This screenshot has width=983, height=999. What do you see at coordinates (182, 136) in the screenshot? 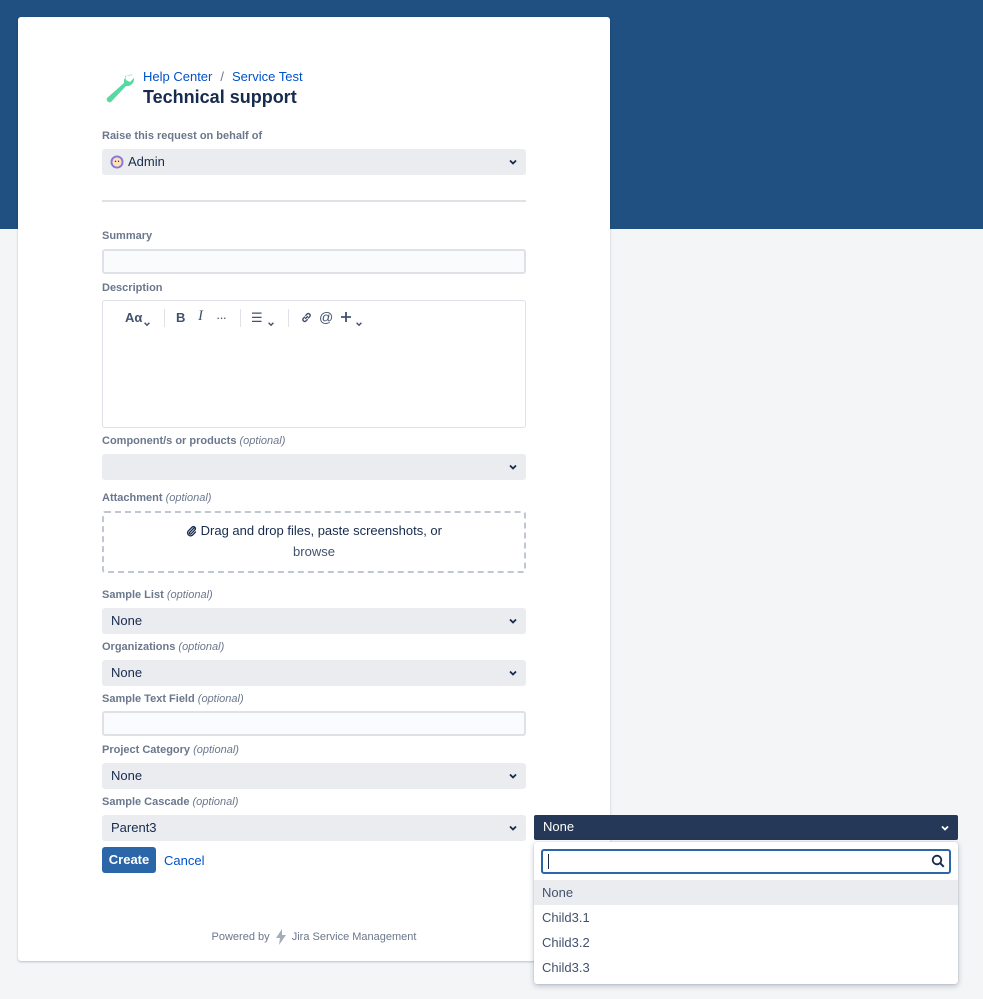
I see `on-behalf-label: Raise this request on behalf of` at bounding box center [182, 136].